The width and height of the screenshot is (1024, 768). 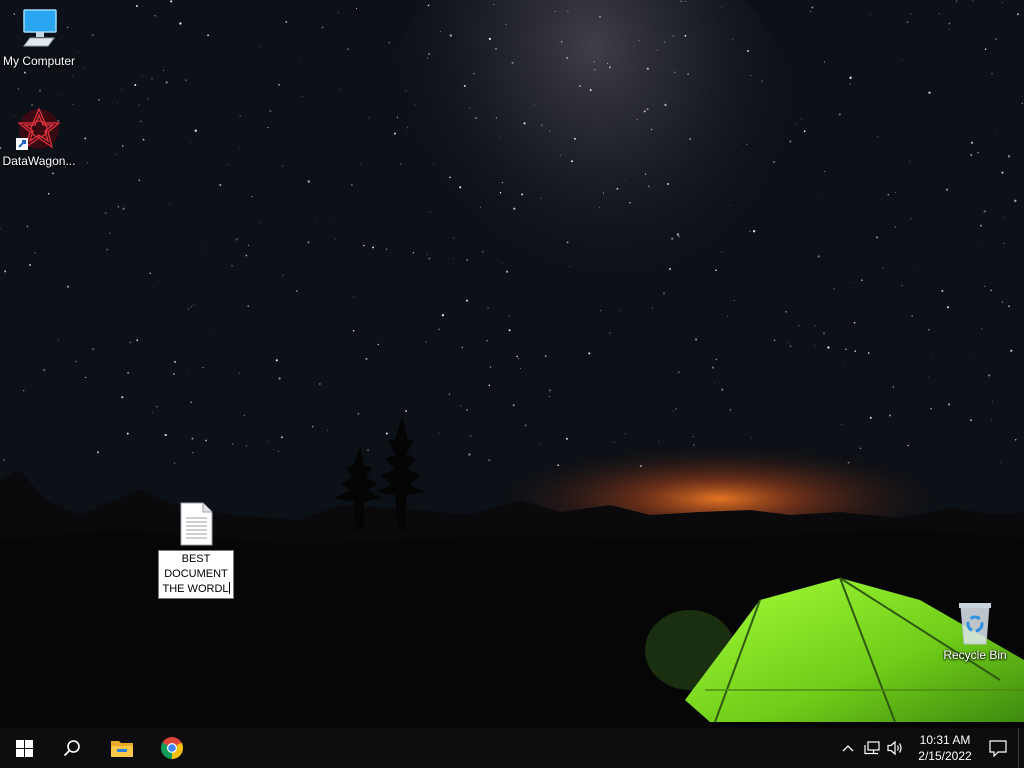 I want to click on desktop-icon-document: BEST DOCUMENT THE WORDL, so click(x=196, y=550).